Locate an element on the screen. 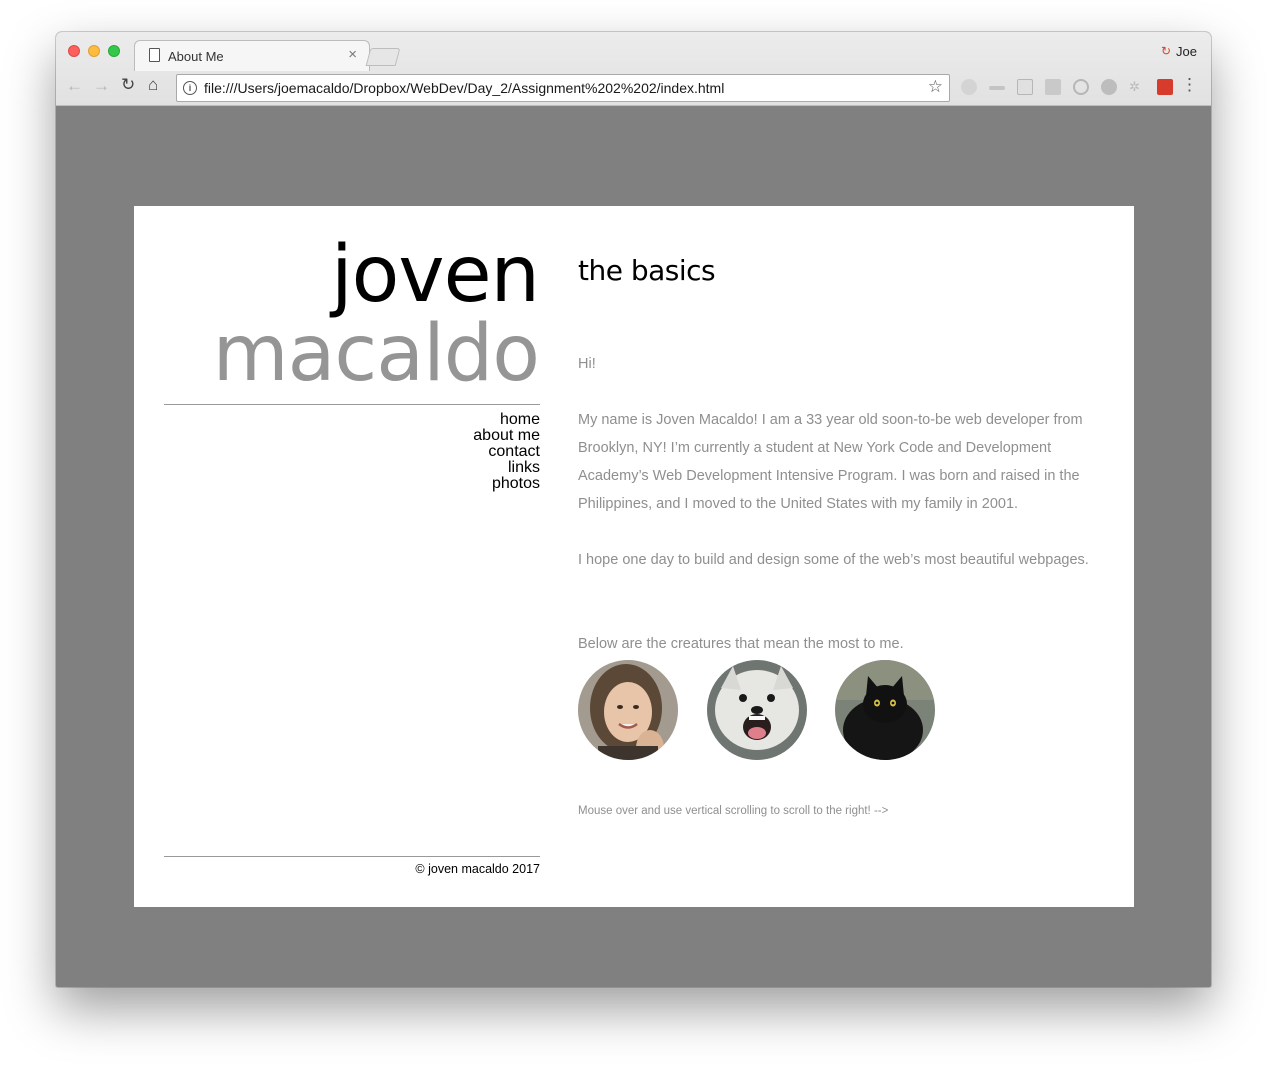 The height and width of the screenshot is (1067, 1267). section-title: the basics is located at coordinates (647, 270).